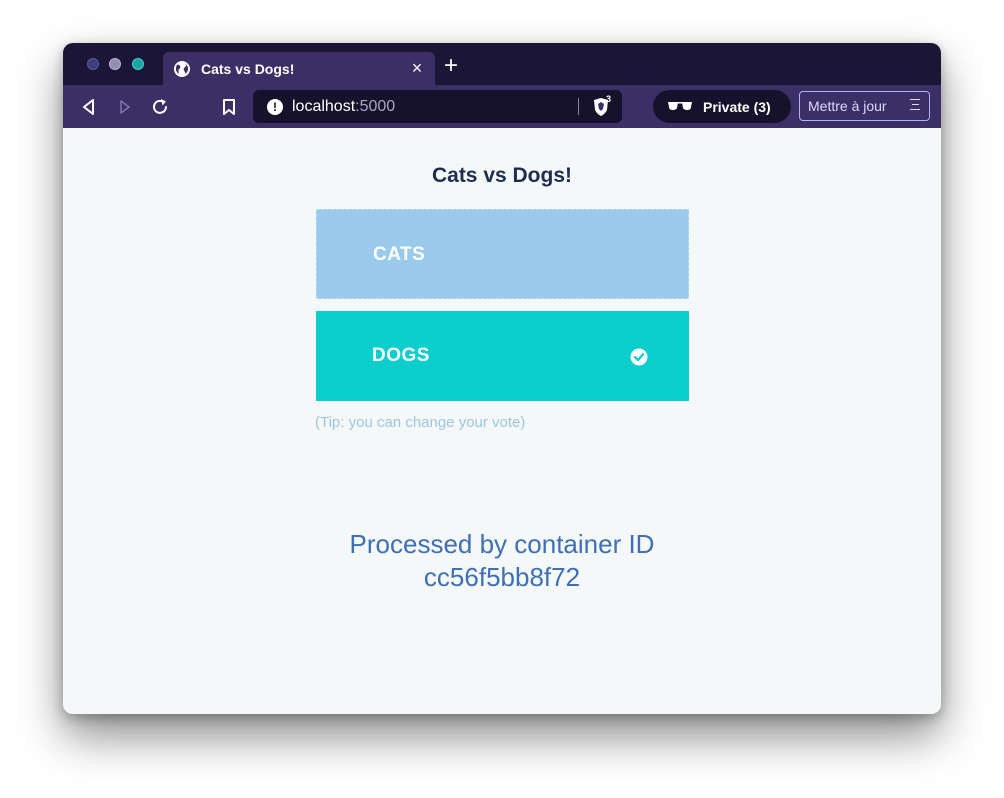 The height and width of the screenshot is (798, 1004). Describe the element at coordinates (182, 69) in the screenshot. I see `globe-icon` at that location.